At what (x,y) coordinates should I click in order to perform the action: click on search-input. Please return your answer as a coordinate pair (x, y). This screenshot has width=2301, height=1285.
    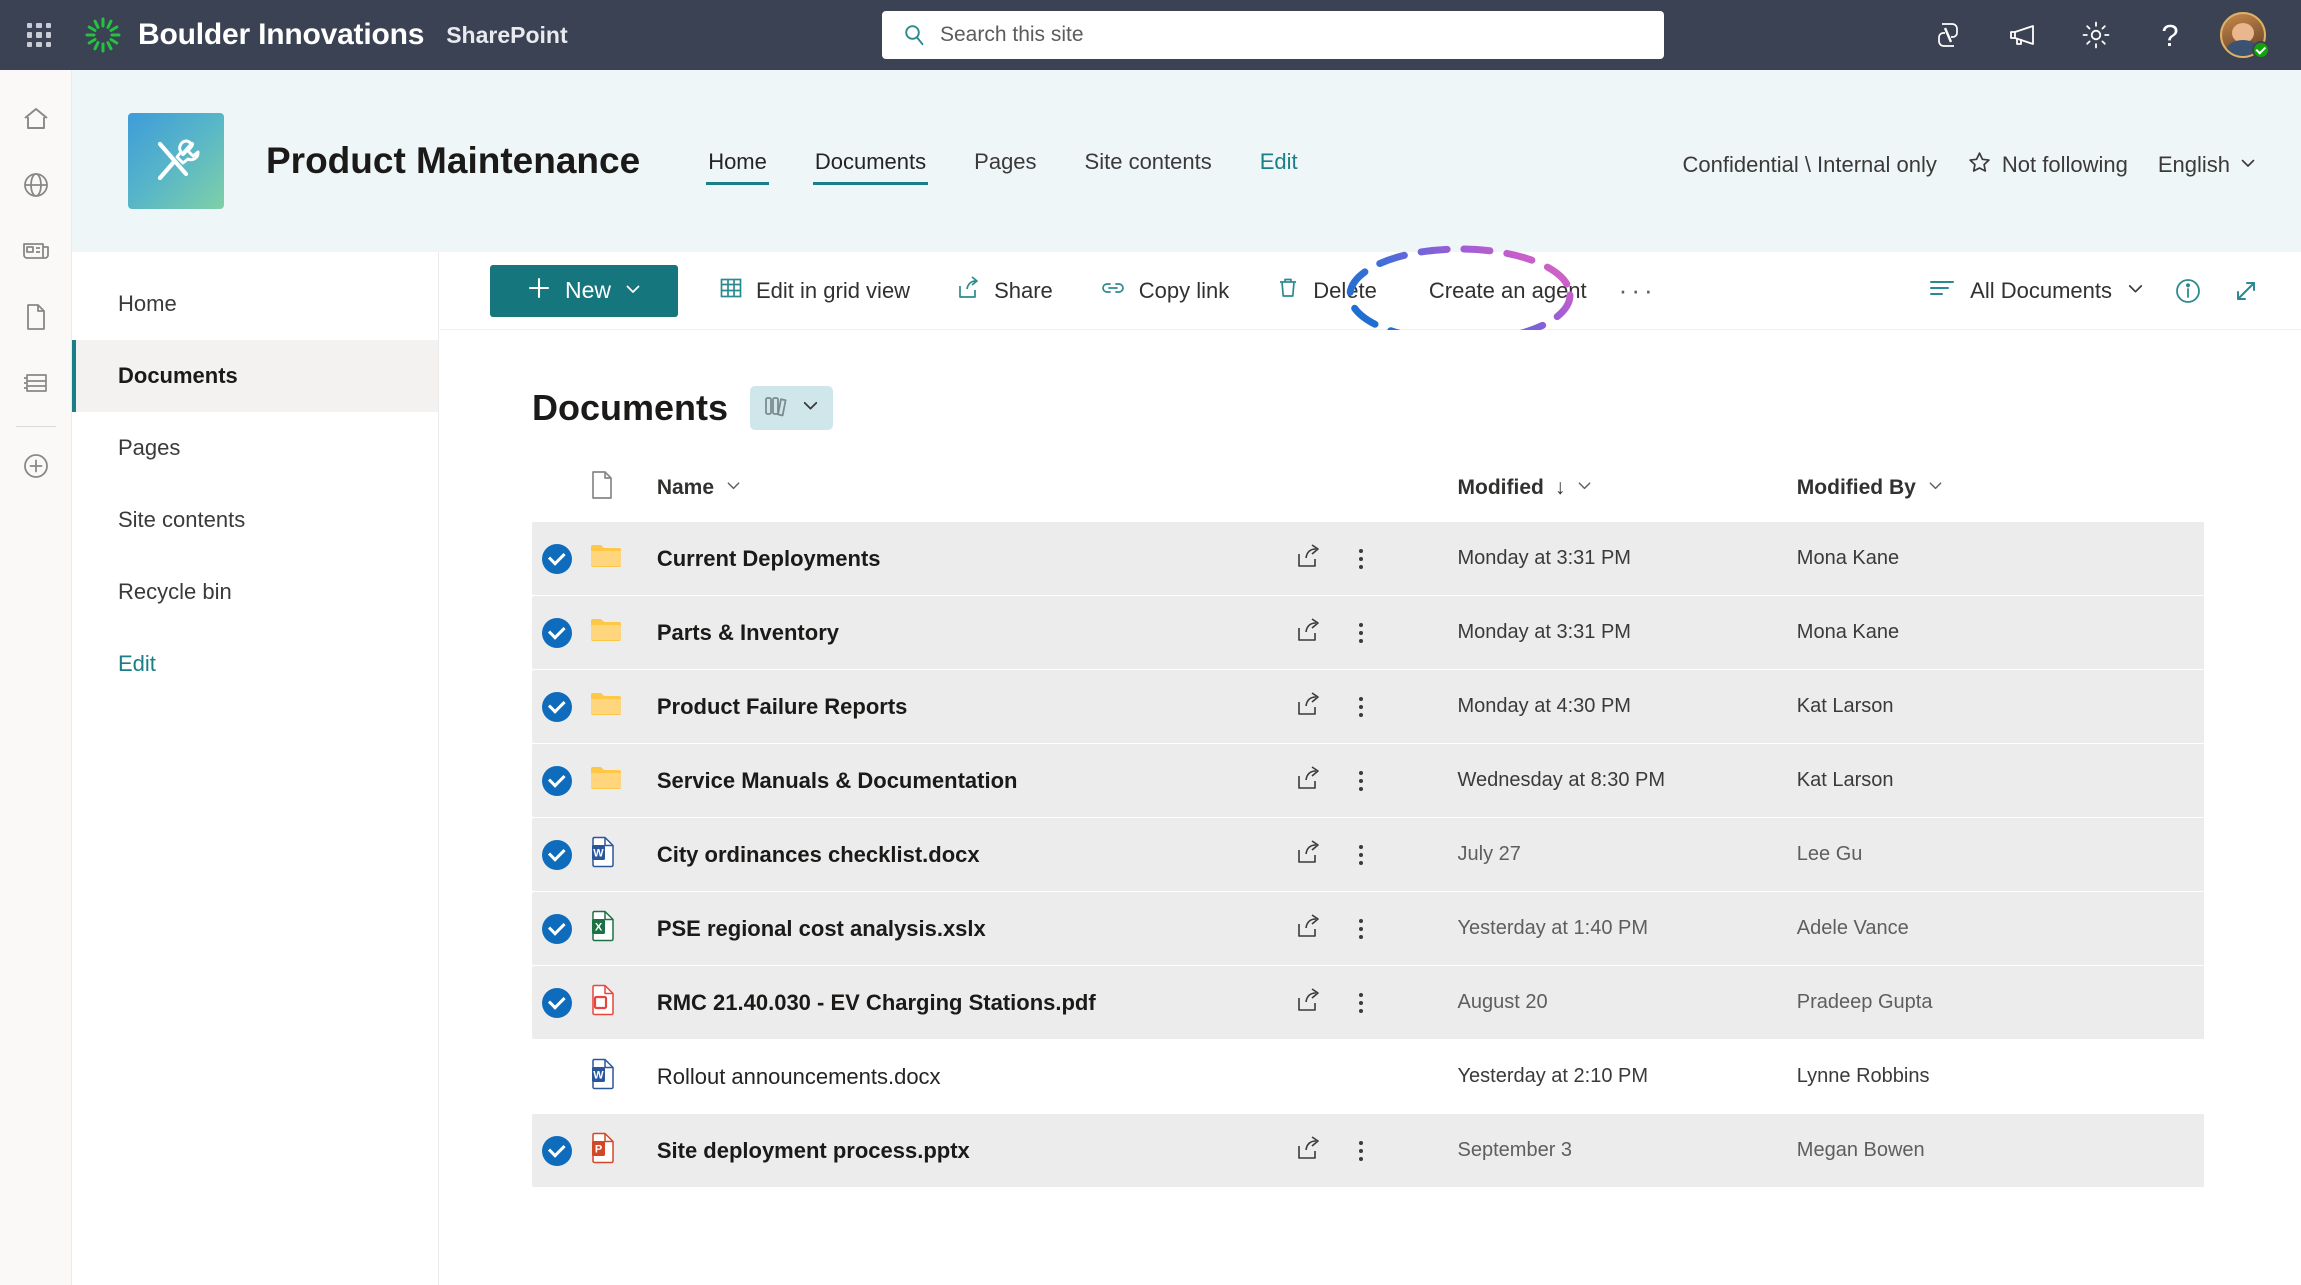
    Looking at the image, I should click on (1302, 35).